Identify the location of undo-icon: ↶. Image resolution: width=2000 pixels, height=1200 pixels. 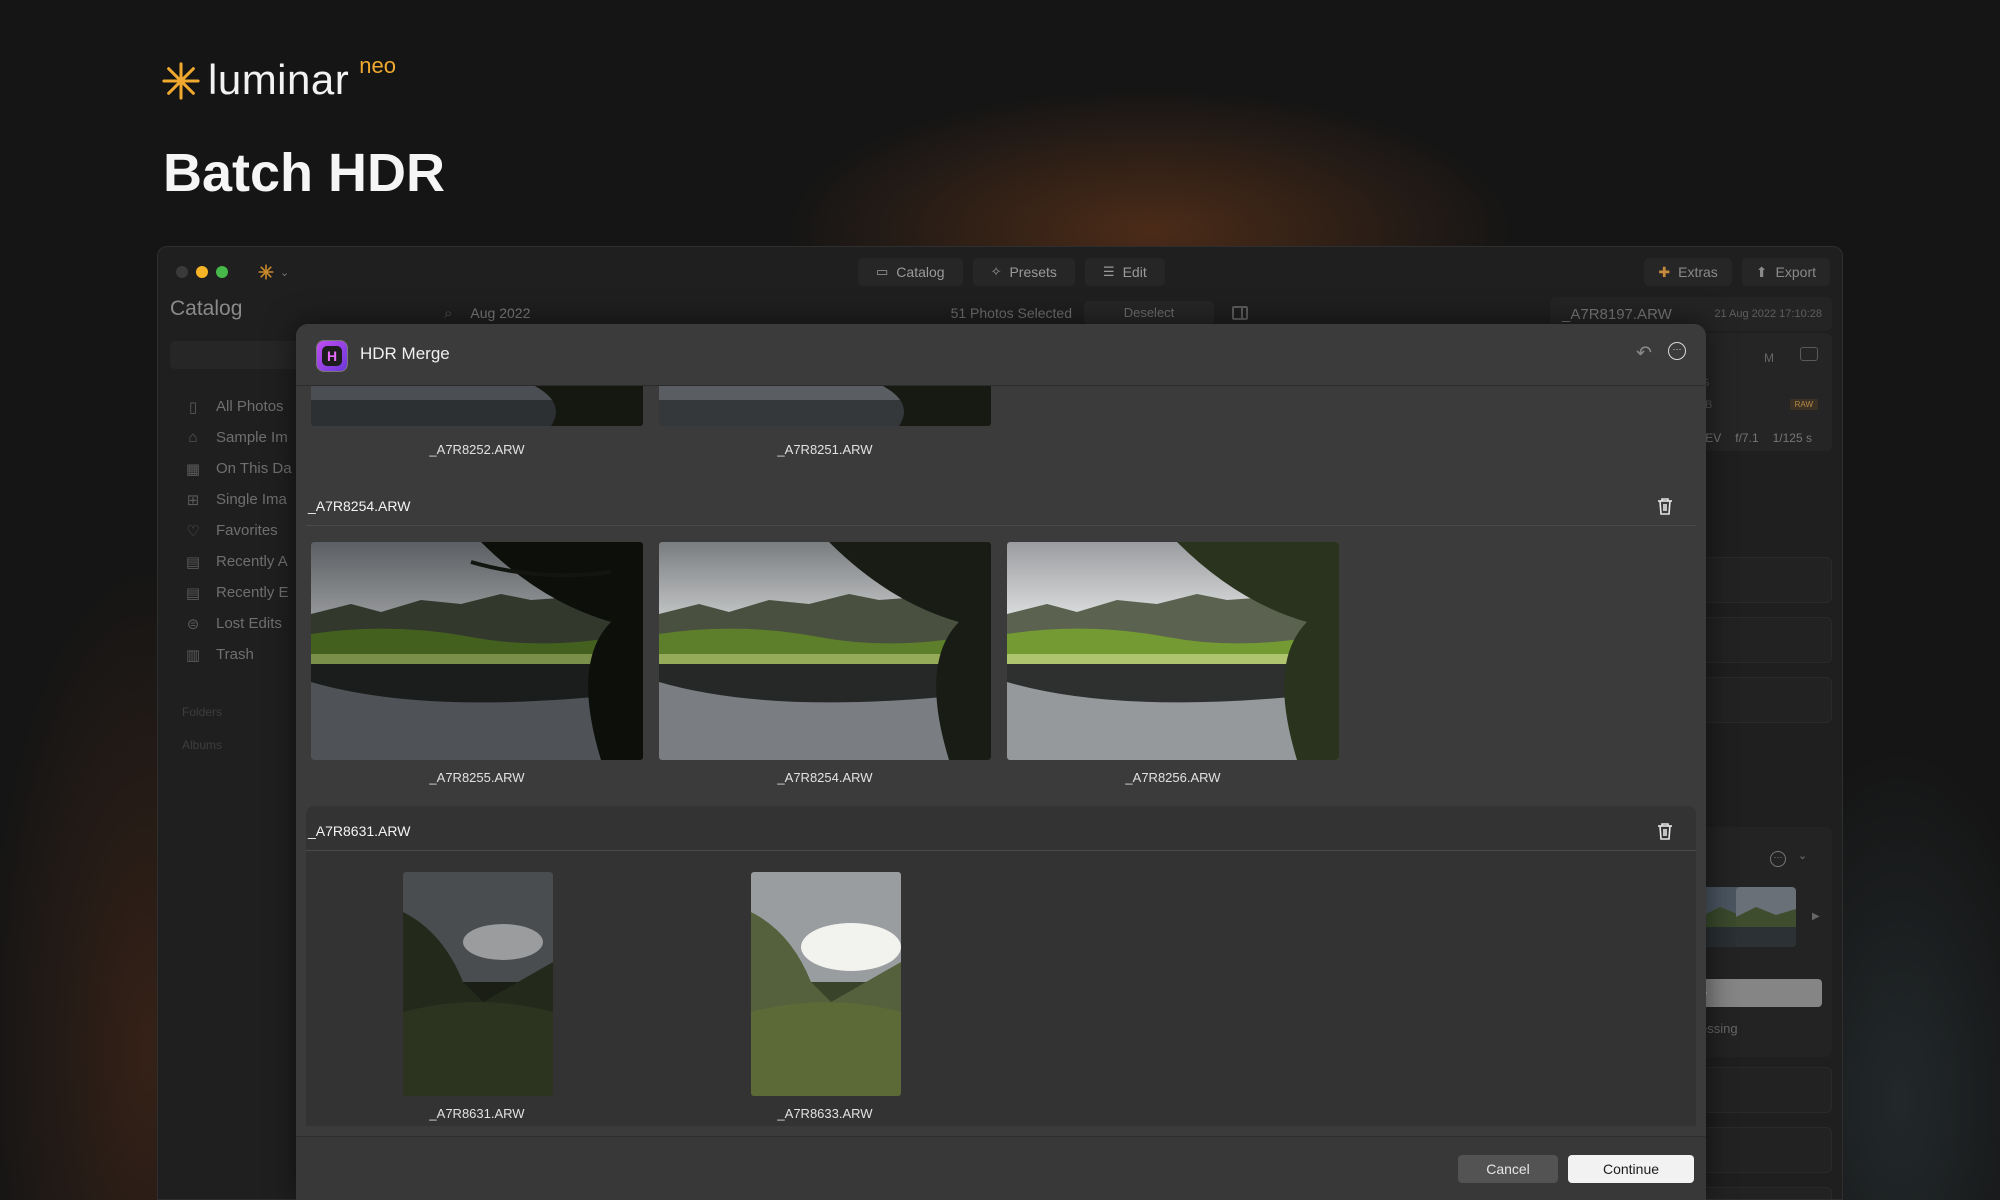
(1644, 353).